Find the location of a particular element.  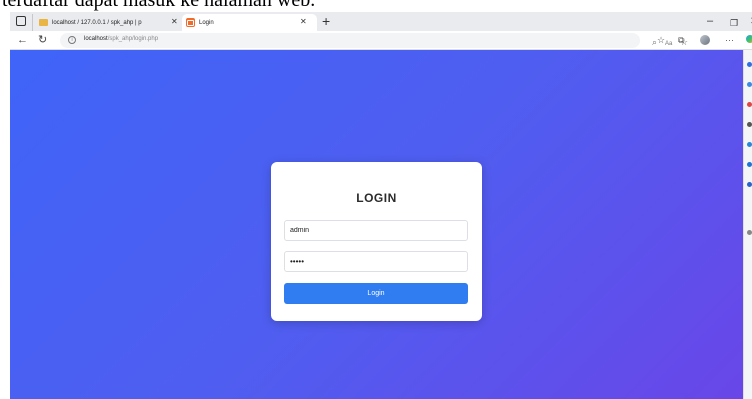

login-button: Login is located at coordinates (376, 293).